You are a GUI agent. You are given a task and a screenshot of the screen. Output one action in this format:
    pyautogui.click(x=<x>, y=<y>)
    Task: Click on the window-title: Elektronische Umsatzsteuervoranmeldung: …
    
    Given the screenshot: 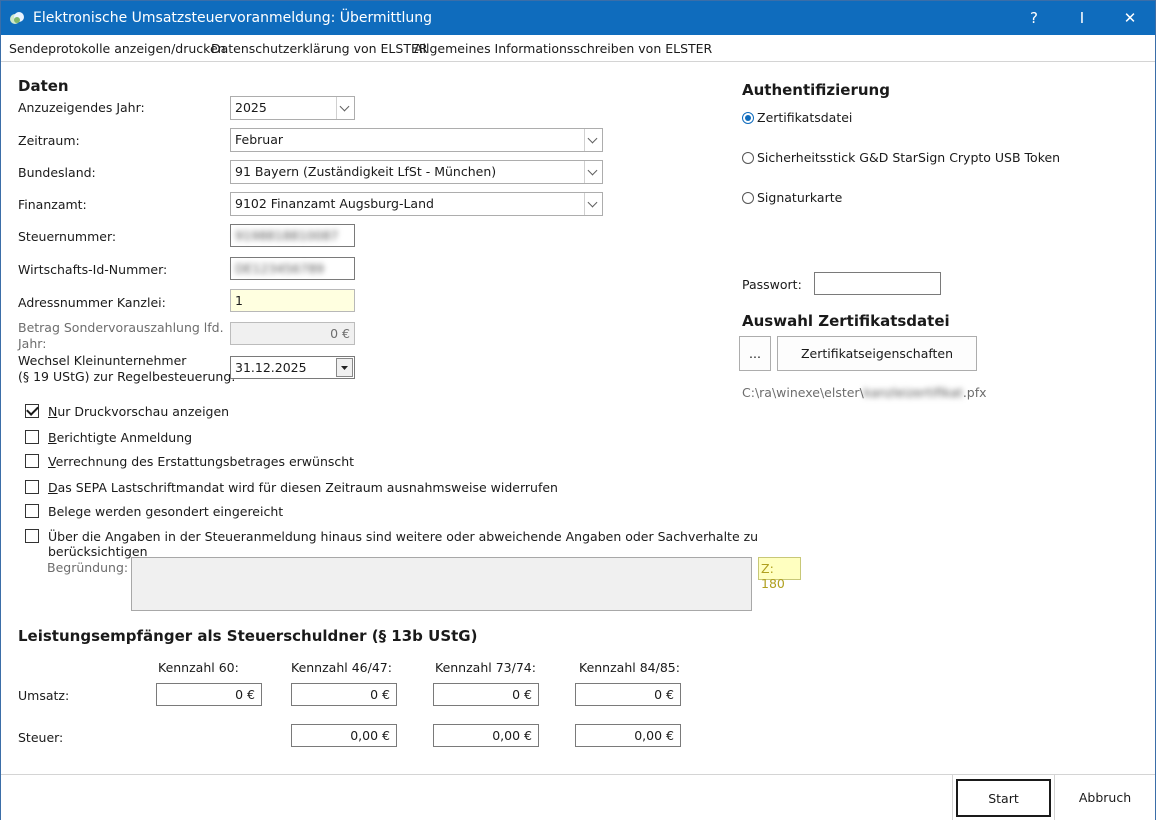 What is the action you would take?
    pyautogui.click(x=233, y=18)
    